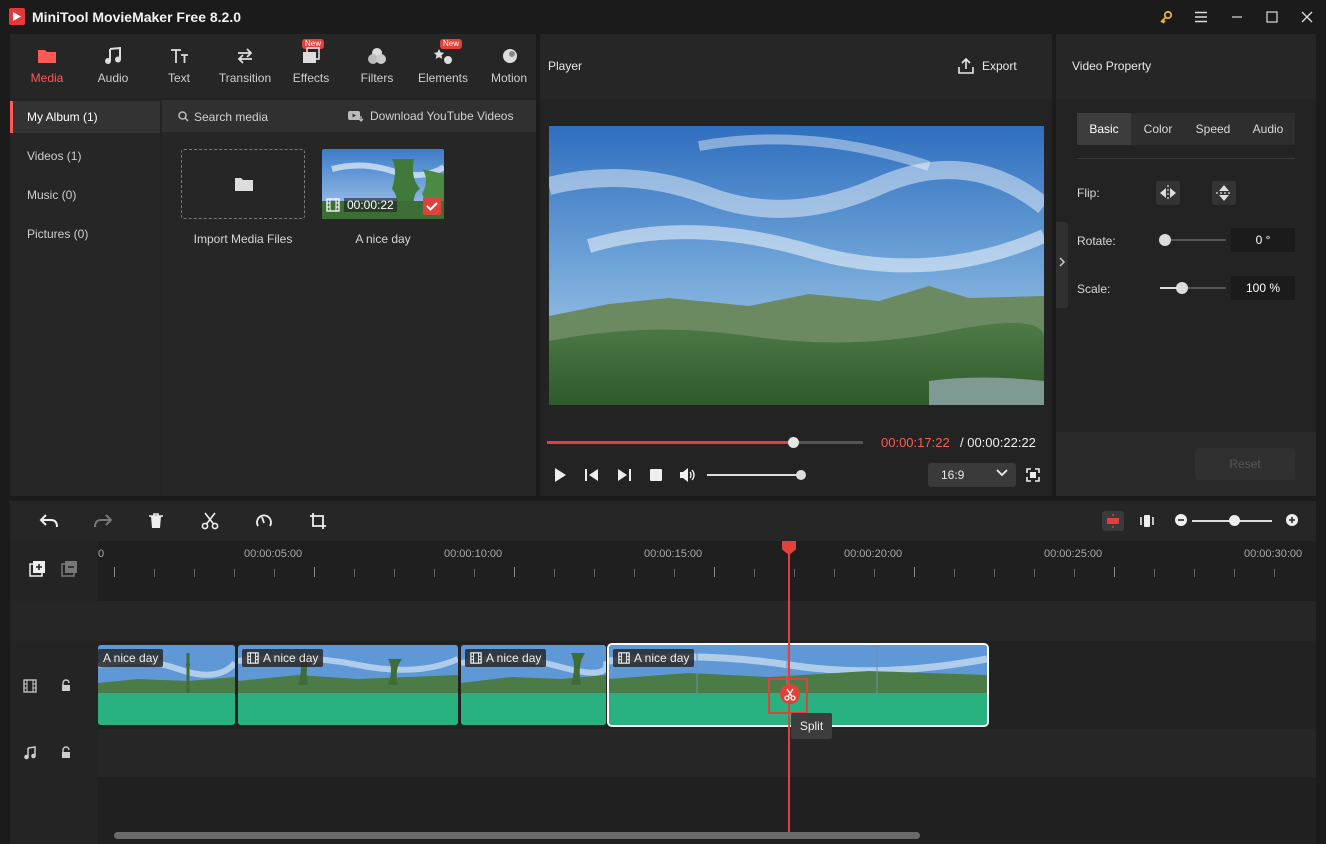  What do you see at coordinates (1165, 240) in the screenshot?
I see `rotate-handle` at bounding box center [1165, 240].